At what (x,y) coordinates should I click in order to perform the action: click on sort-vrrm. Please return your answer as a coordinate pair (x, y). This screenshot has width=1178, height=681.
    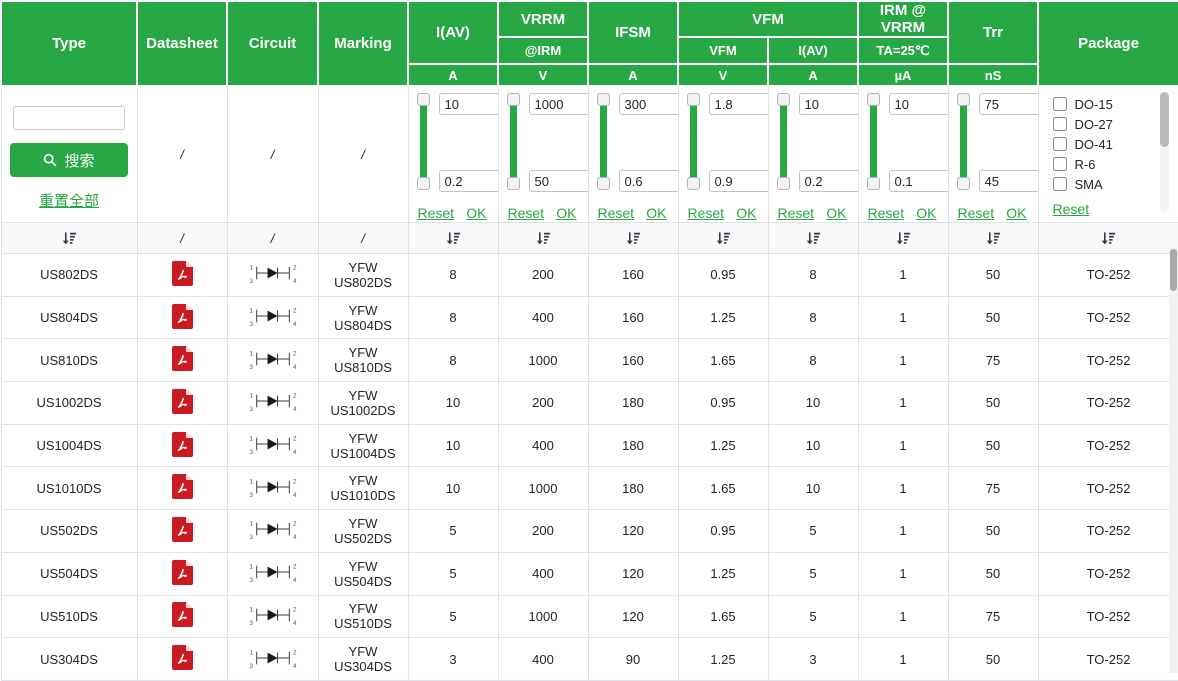
    Looking at the image, I should click on (543, 238).